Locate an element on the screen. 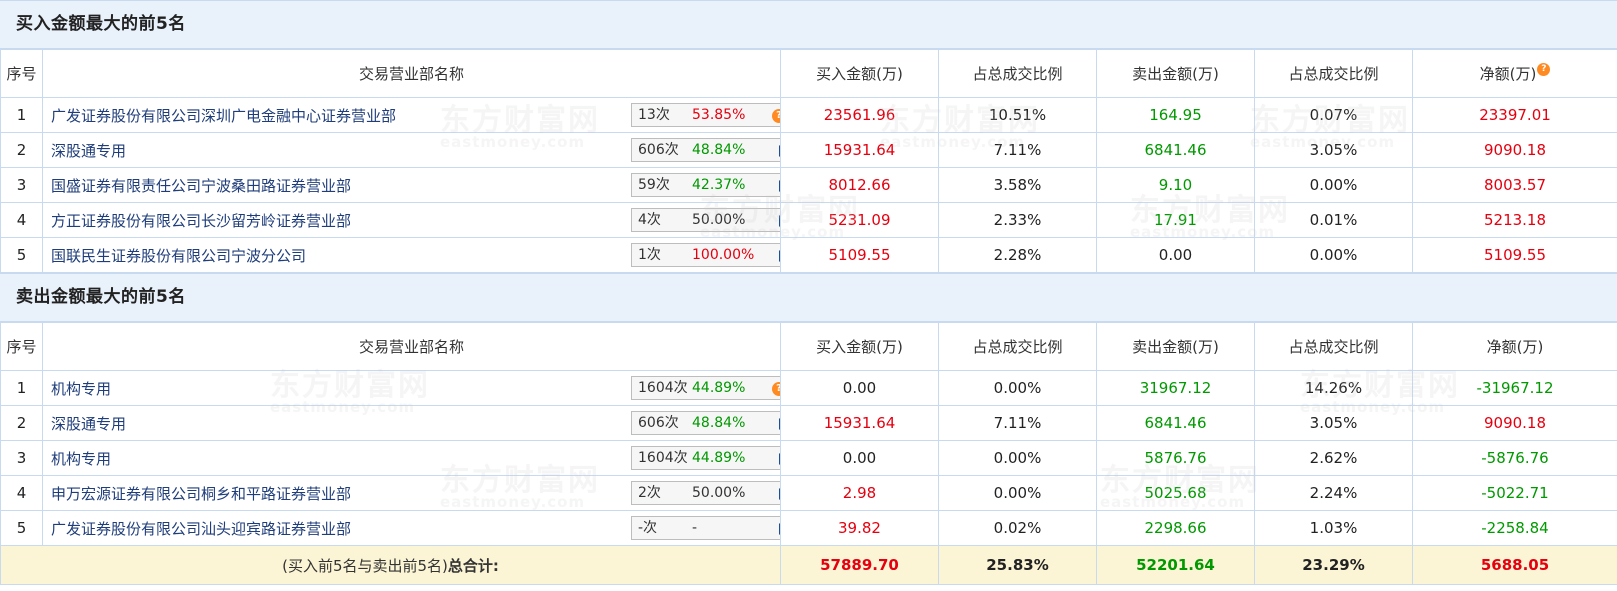 The image size is (1617, 591). branch-name-link: 广发证券股份有限公司汕头迎宾路证券营业部 is located at coordinates (201, 529).